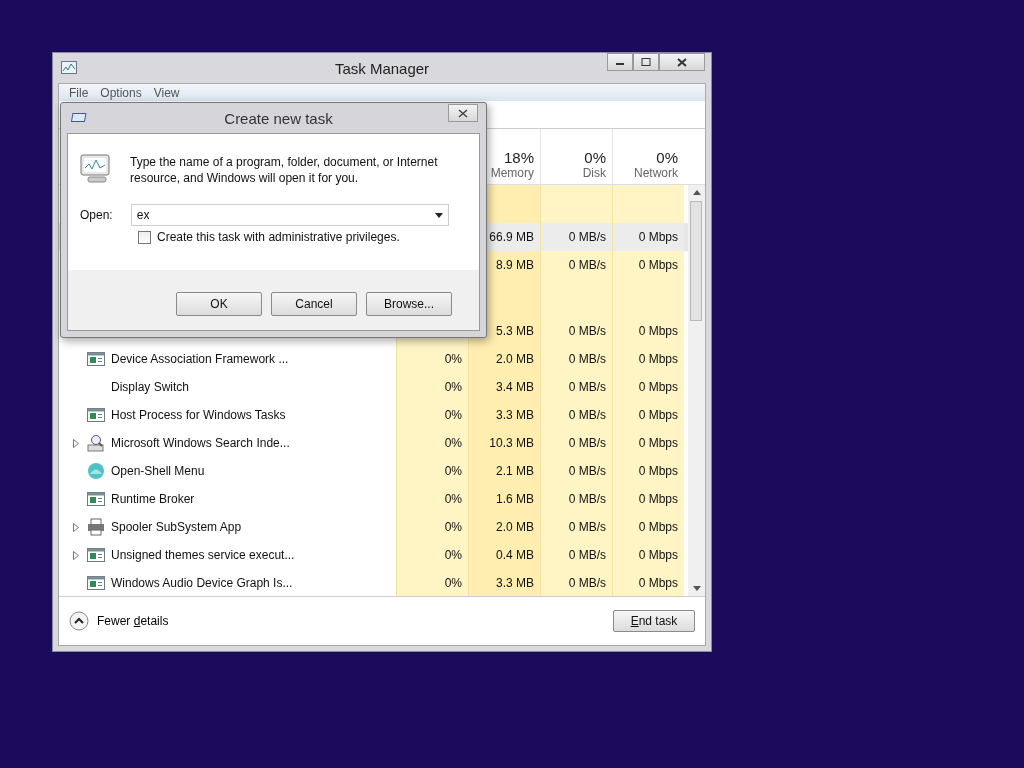 Image resolution: width=1024 pixels, height=768 pixels. Describe the element at coordinates (654, 621) in the screenshot. I see `end-task-button: End task` at that location.